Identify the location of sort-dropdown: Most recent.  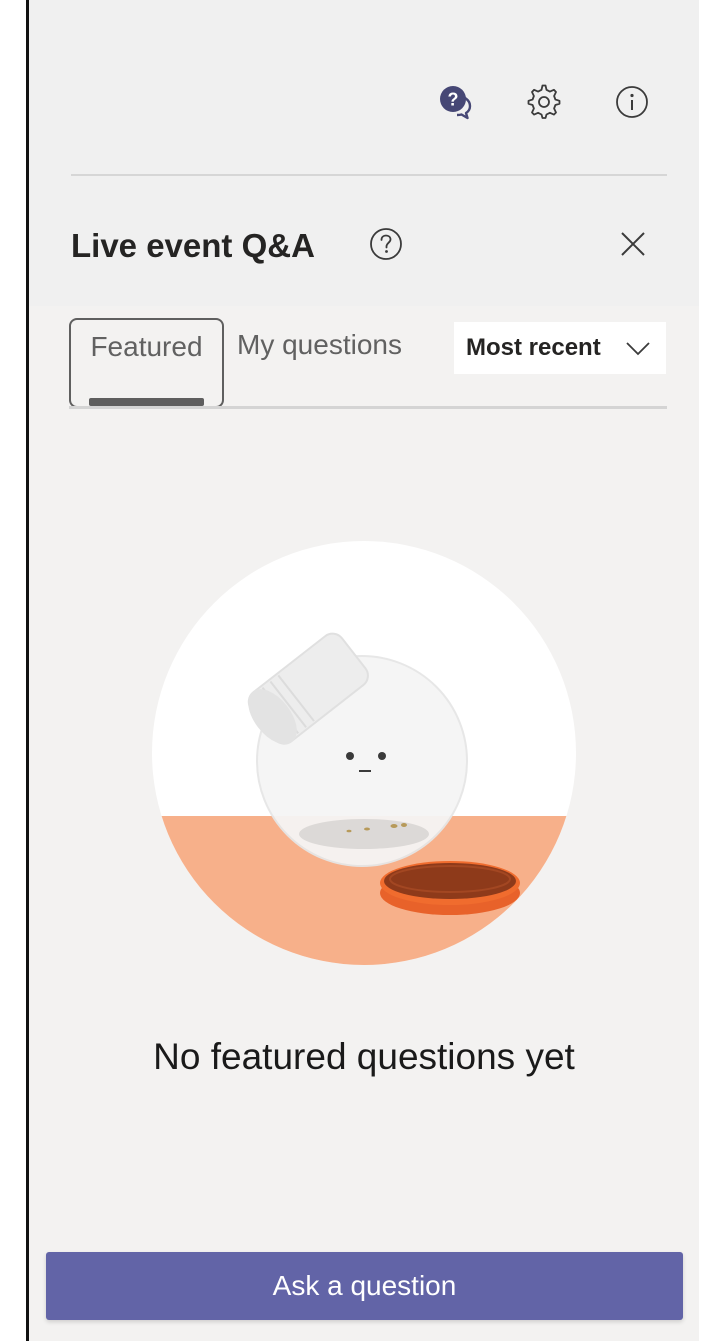
(560, 348).